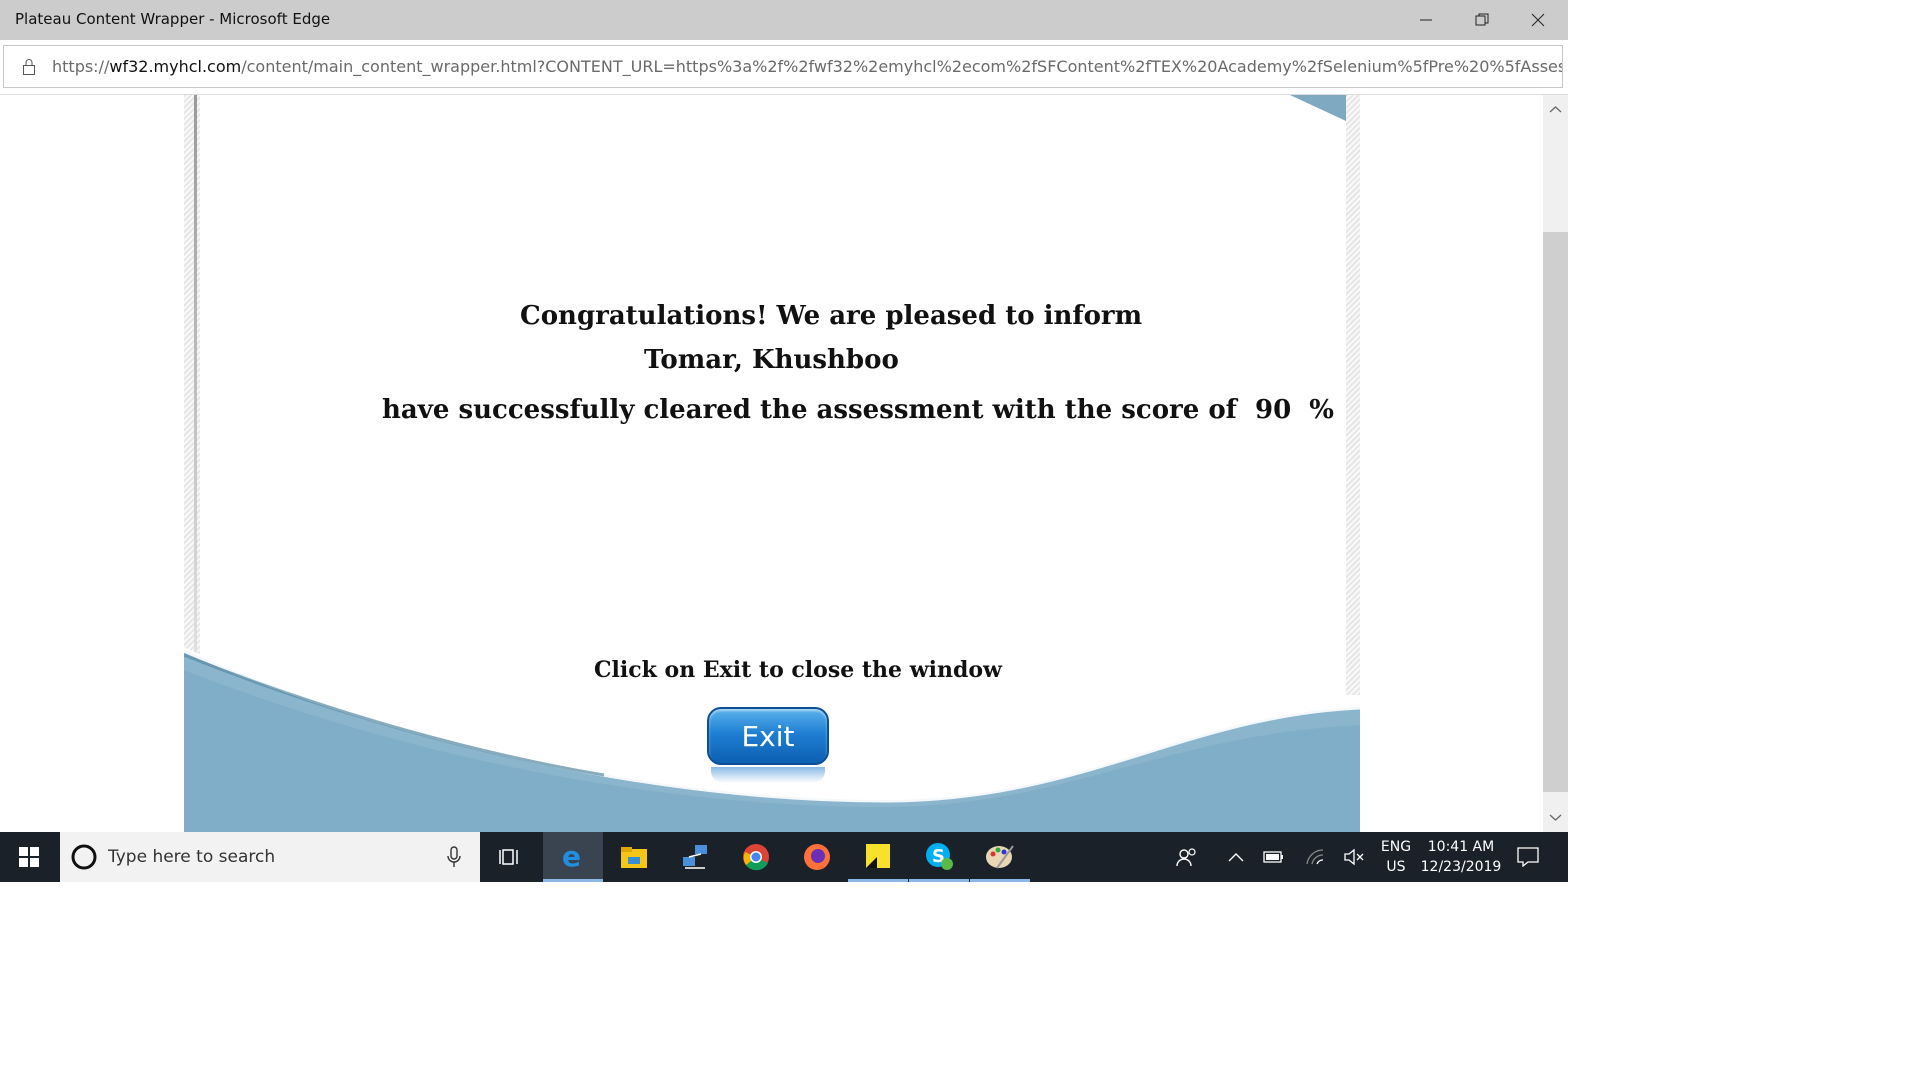 Image resolution: width=1920 pixels, height=1080 pixels. What do you see at coordinates (1236, 857) in the screenshot?
I see `chevron-up-icon` at bounding box center [1236, 857].